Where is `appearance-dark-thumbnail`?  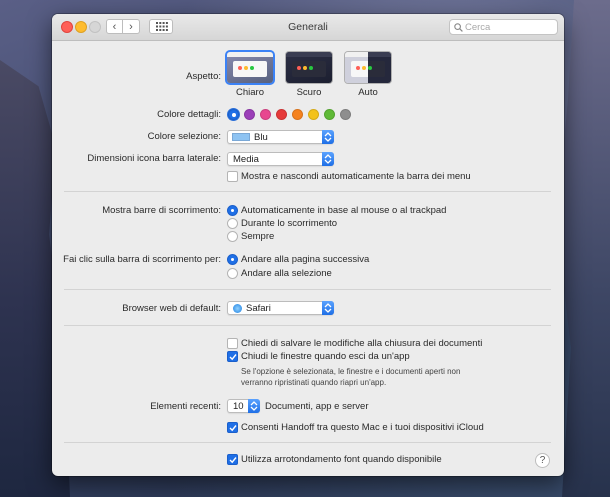
appearance-dark-thumbnail is located at coordinates (309, 67).